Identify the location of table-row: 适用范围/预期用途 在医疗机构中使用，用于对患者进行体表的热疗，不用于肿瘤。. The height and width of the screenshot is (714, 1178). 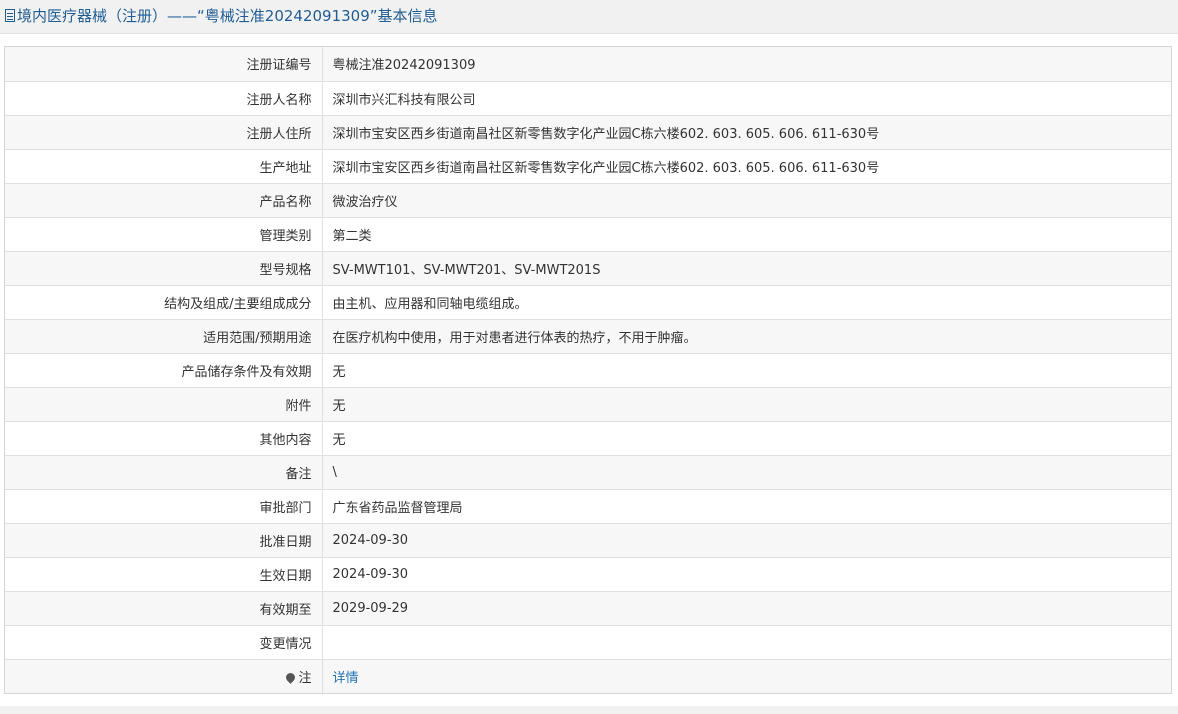
(588, 336).